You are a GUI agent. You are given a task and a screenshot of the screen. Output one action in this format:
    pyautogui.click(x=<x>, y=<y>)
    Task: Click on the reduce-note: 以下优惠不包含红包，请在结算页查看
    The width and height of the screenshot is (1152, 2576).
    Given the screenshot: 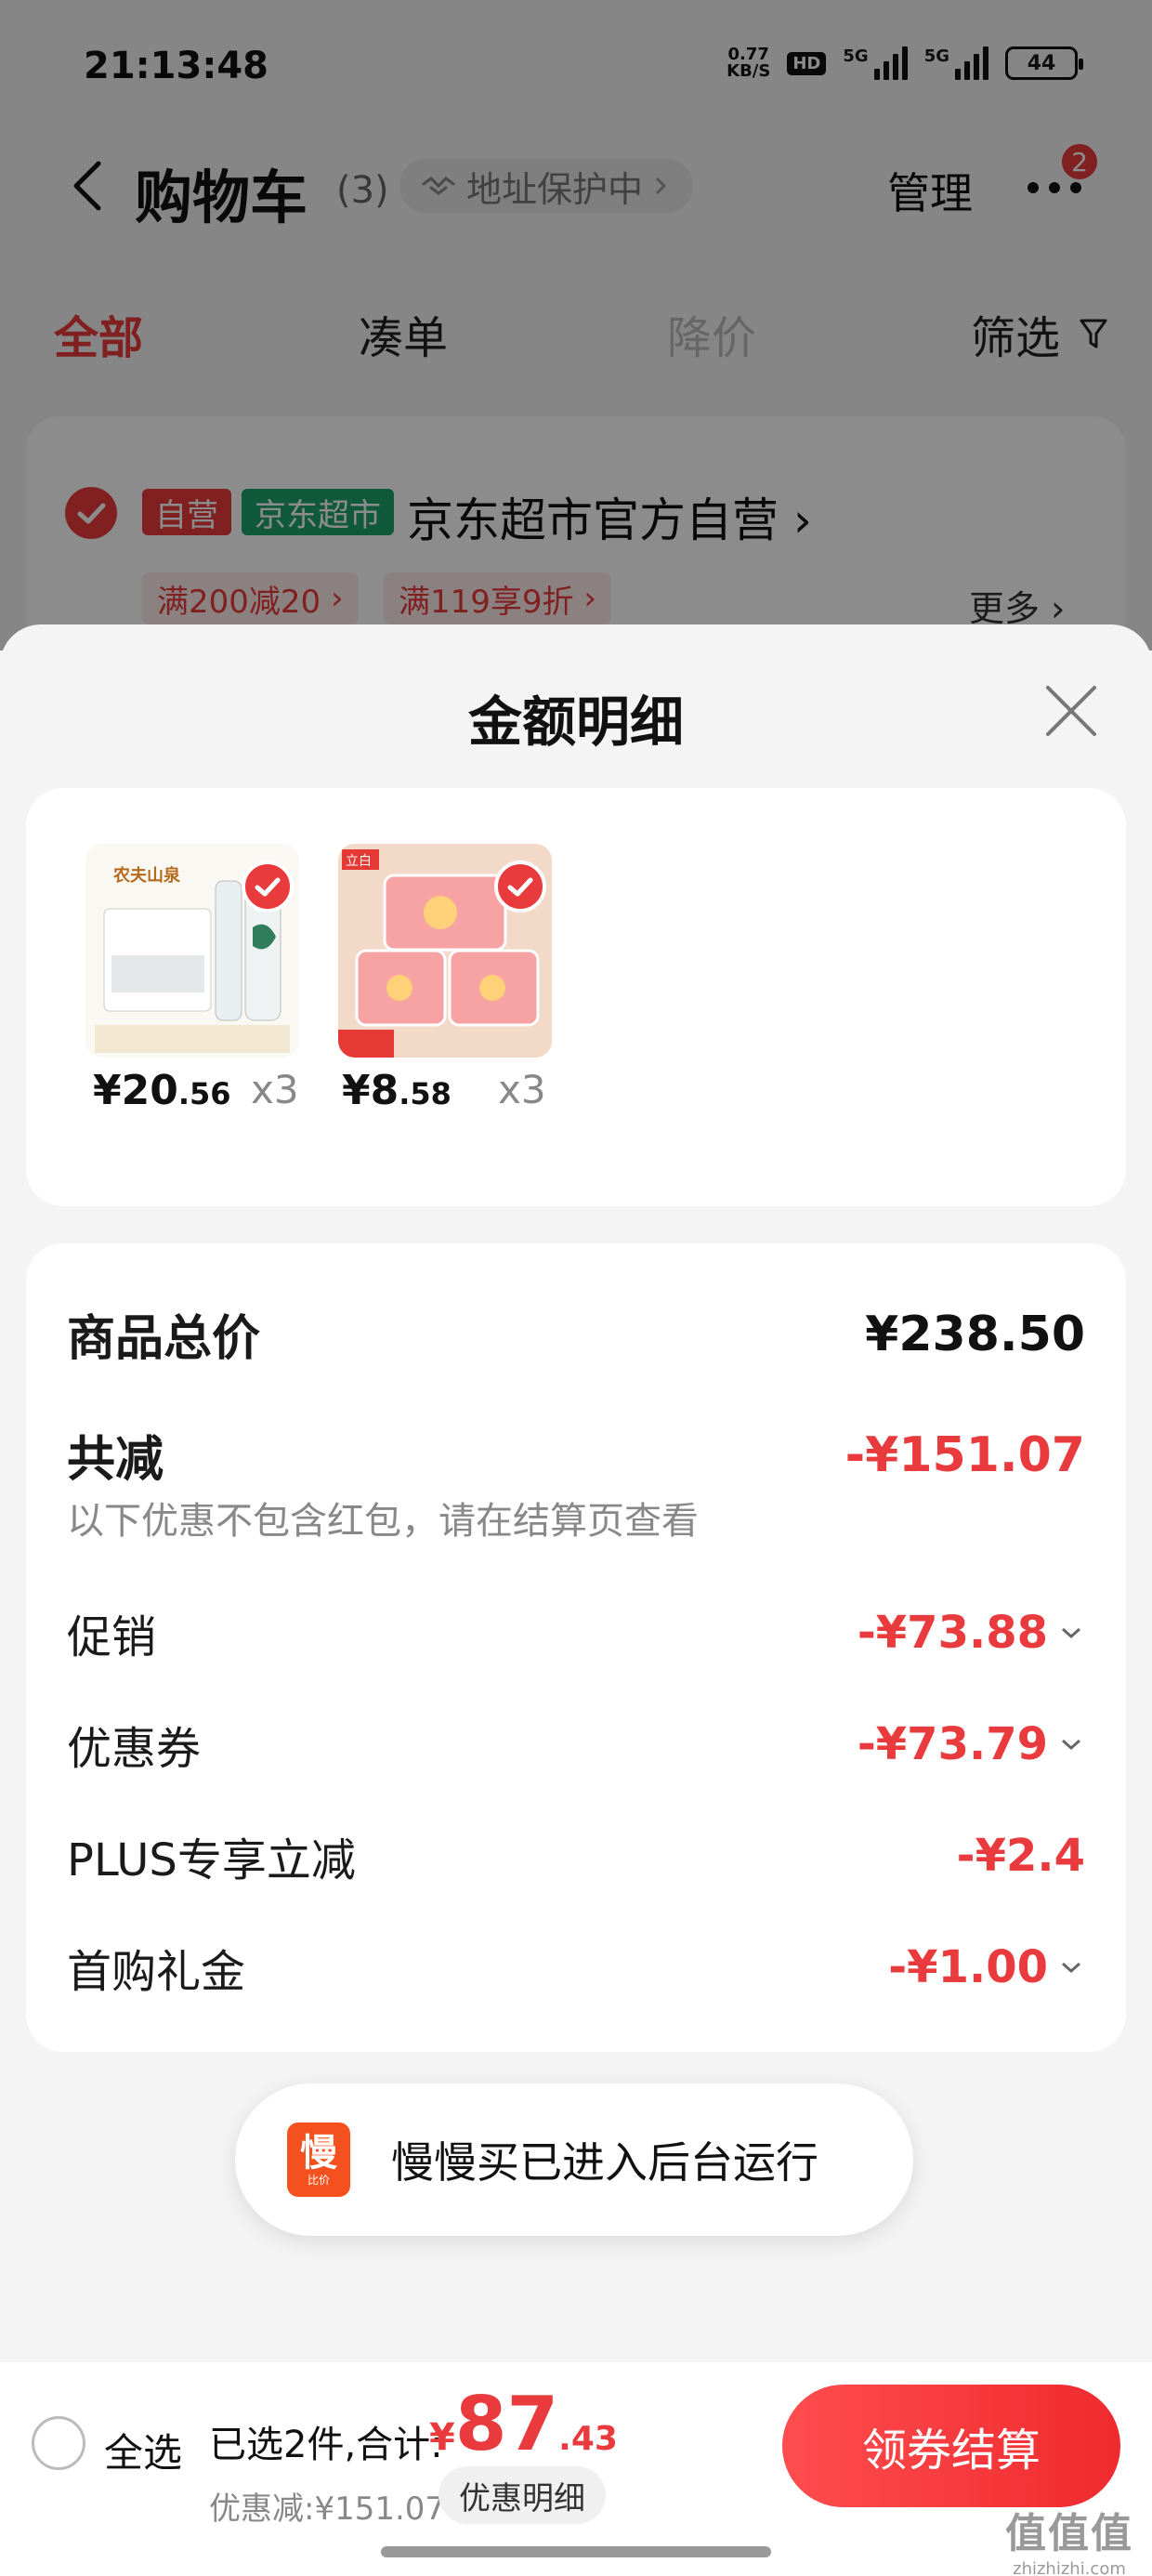 What is the action you would take?
    pyautogui.click(x=383, y=1521)
    